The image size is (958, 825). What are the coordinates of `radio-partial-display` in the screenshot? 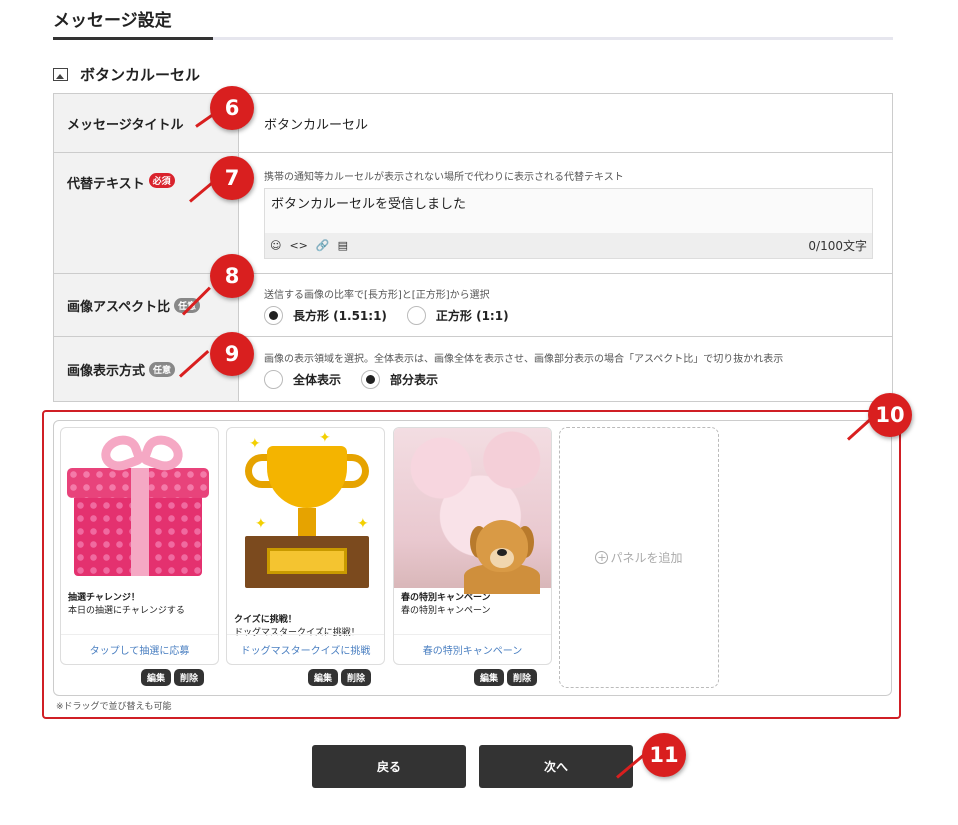 It's located at (371, 379).